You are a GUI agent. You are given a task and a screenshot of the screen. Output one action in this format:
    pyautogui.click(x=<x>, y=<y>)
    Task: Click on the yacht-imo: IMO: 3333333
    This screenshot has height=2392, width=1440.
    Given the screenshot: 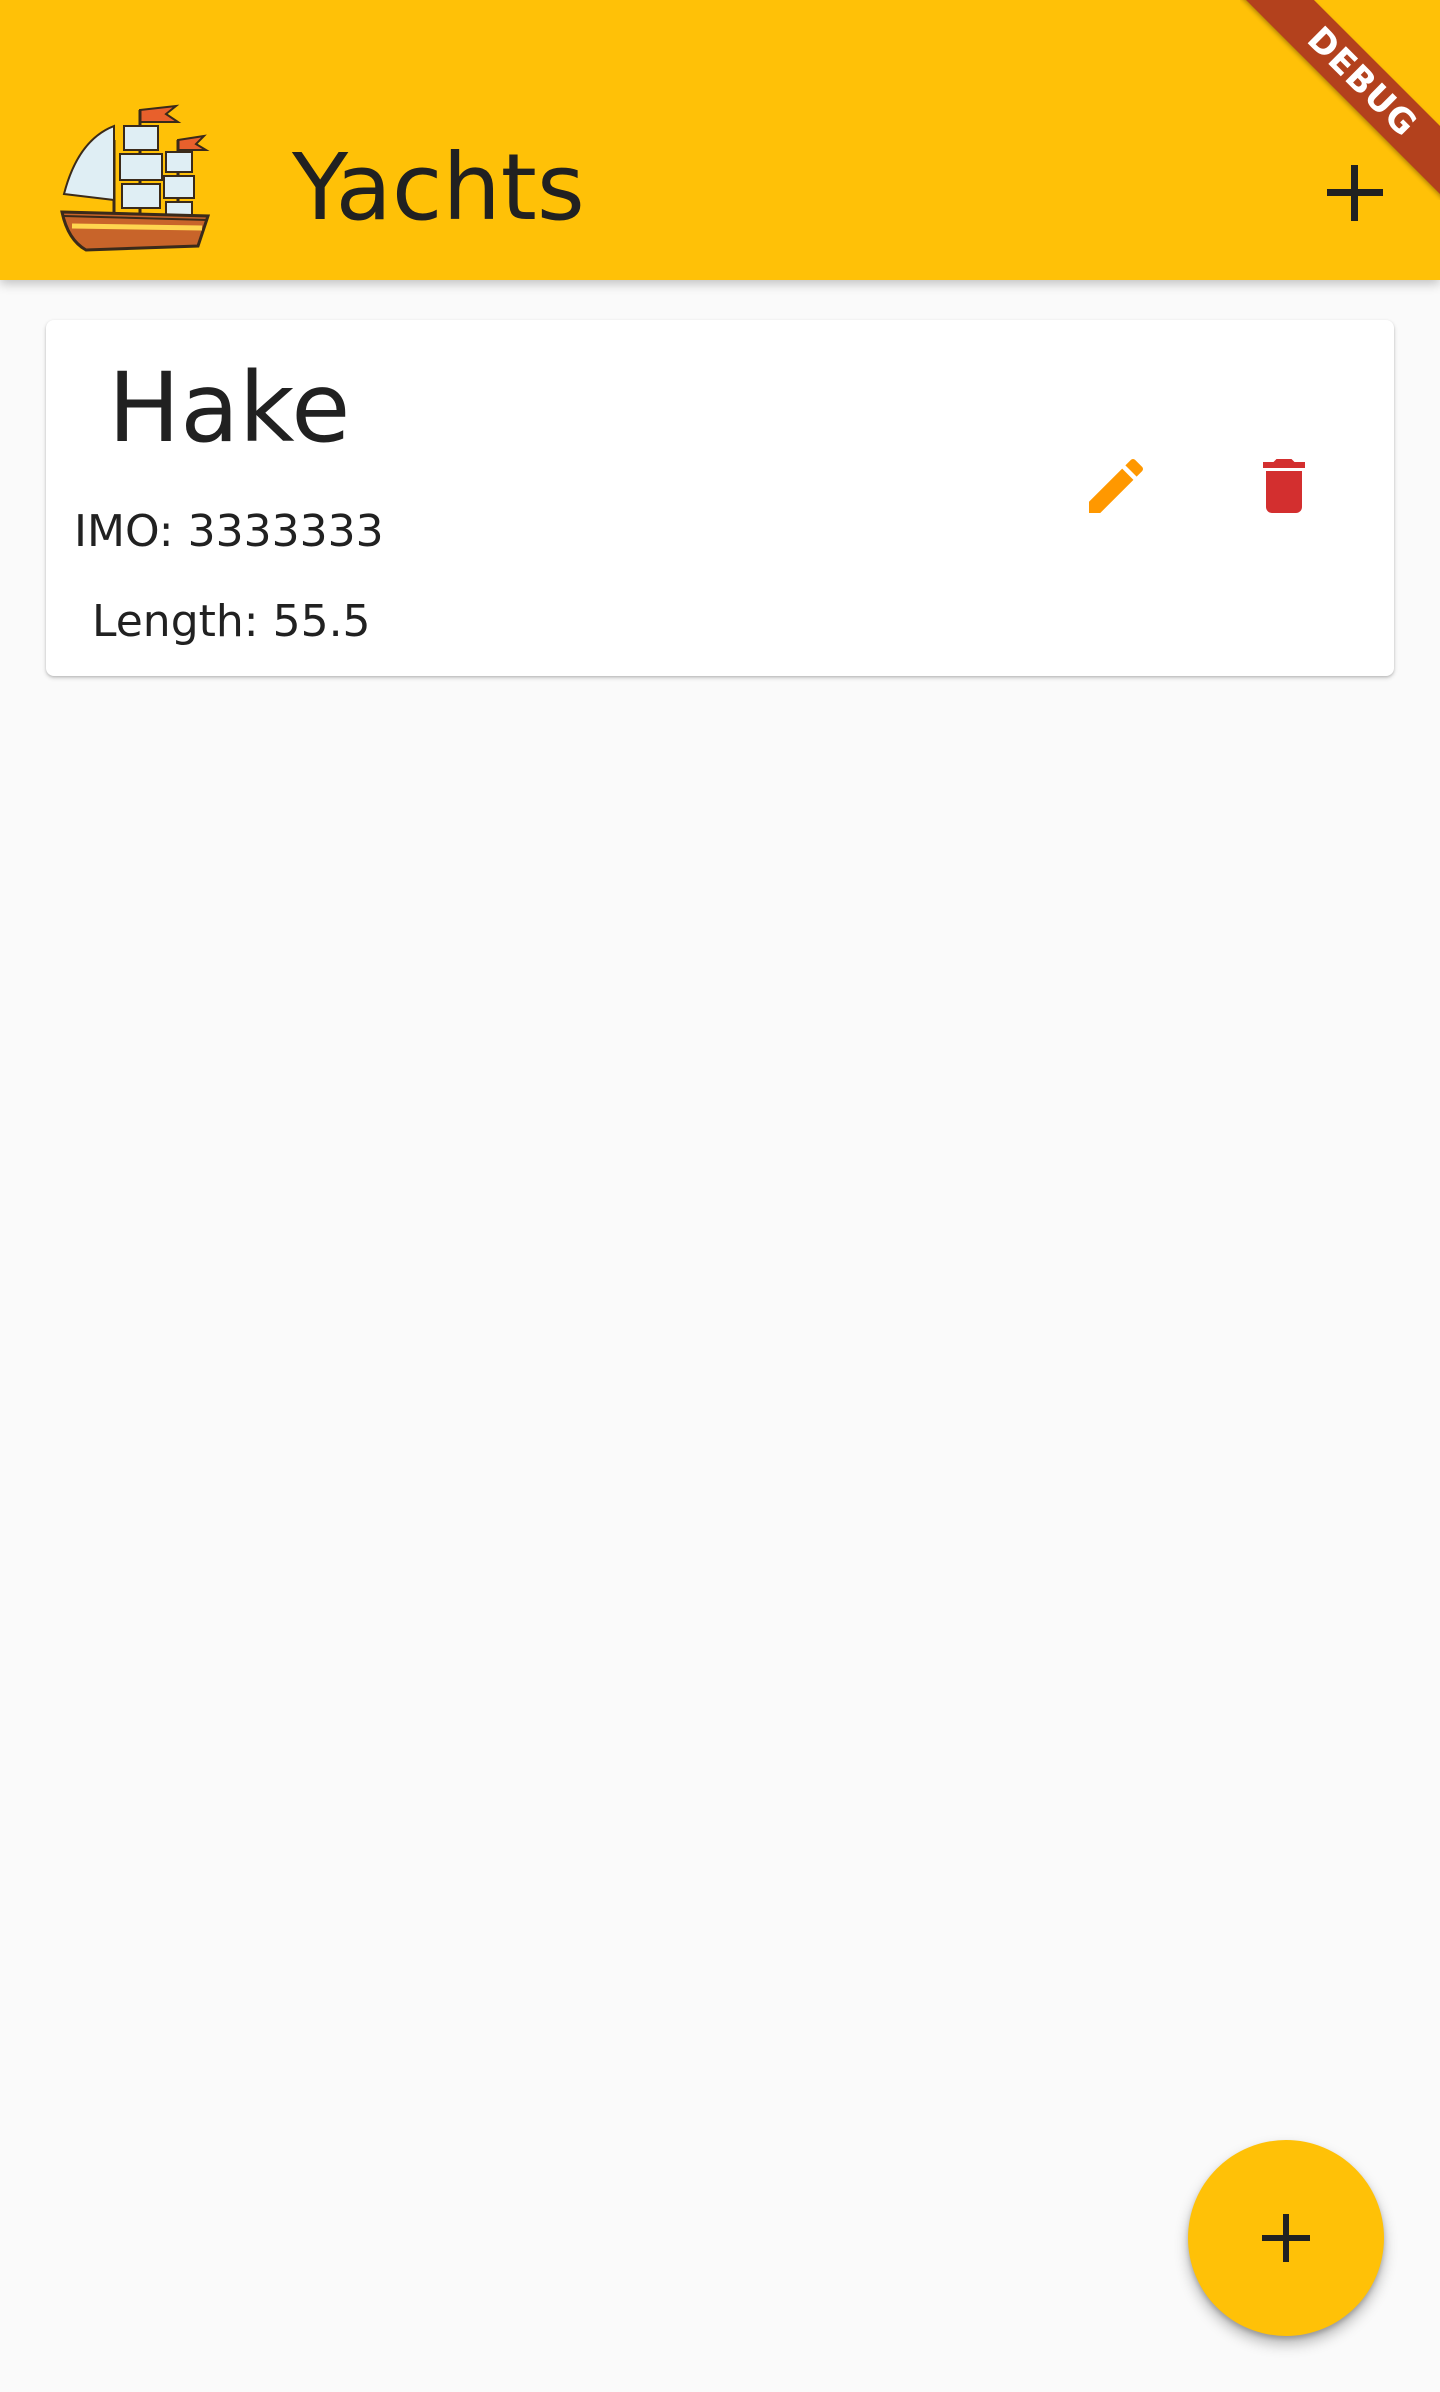 What is the action you would take?
    pyautogui.click(x=229, y=531)
    